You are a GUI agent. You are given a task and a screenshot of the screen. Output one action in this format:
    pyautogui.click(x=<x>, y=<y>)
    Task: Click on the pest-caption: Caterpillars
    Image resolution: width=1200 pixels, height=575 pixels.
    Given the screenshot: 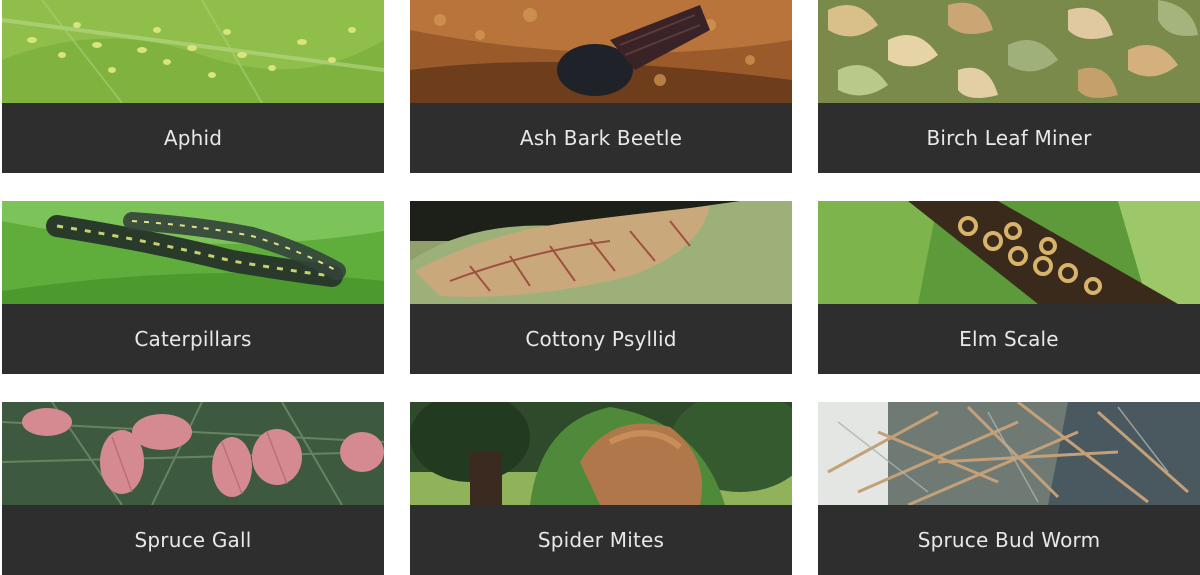 What is the action you would take?
    pyautogui.click(x=193, y=339)
    